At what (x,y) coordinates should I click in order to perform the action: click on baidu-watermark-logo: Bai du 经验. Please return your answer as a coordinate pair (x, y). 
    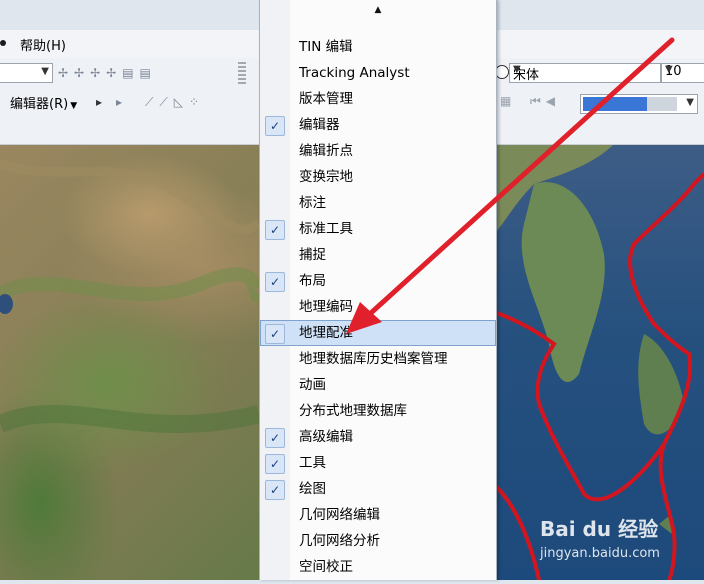
    Looking at the image, I should click on (599, 529).